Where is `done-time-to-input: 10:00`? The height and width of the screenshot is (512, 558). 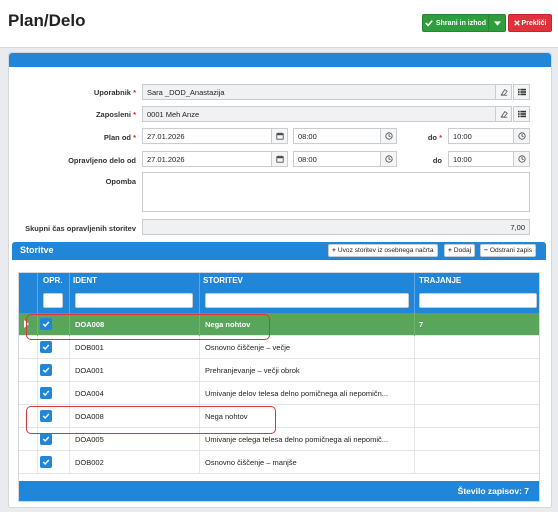 done-time-to-input: 10:00 is located at coordinates (481, 159).